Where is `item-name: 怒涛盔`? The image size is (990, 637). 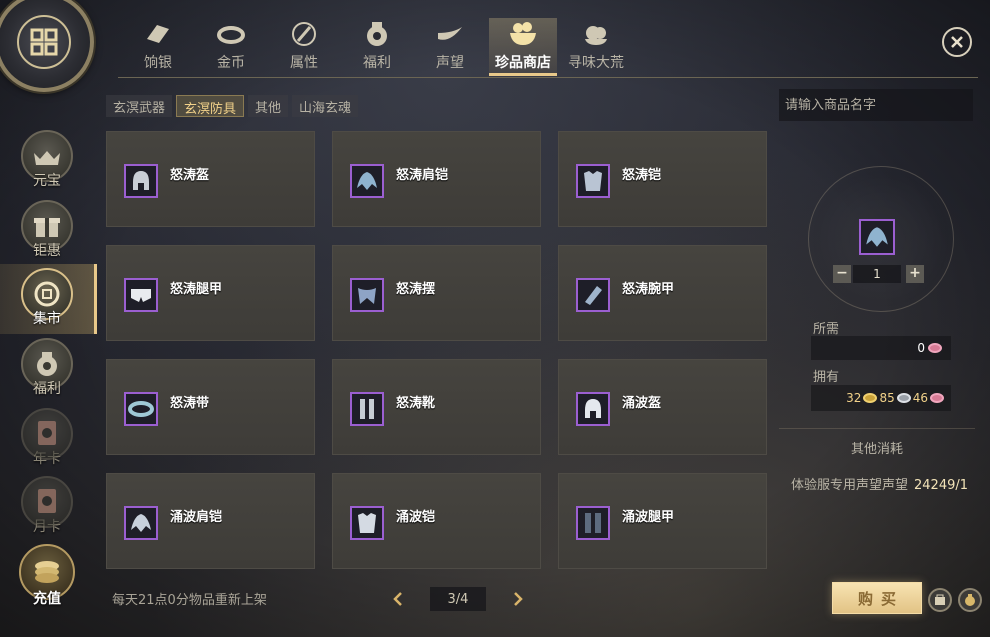 item-name: 怒涛盔 is located at coordinates (190, 175).